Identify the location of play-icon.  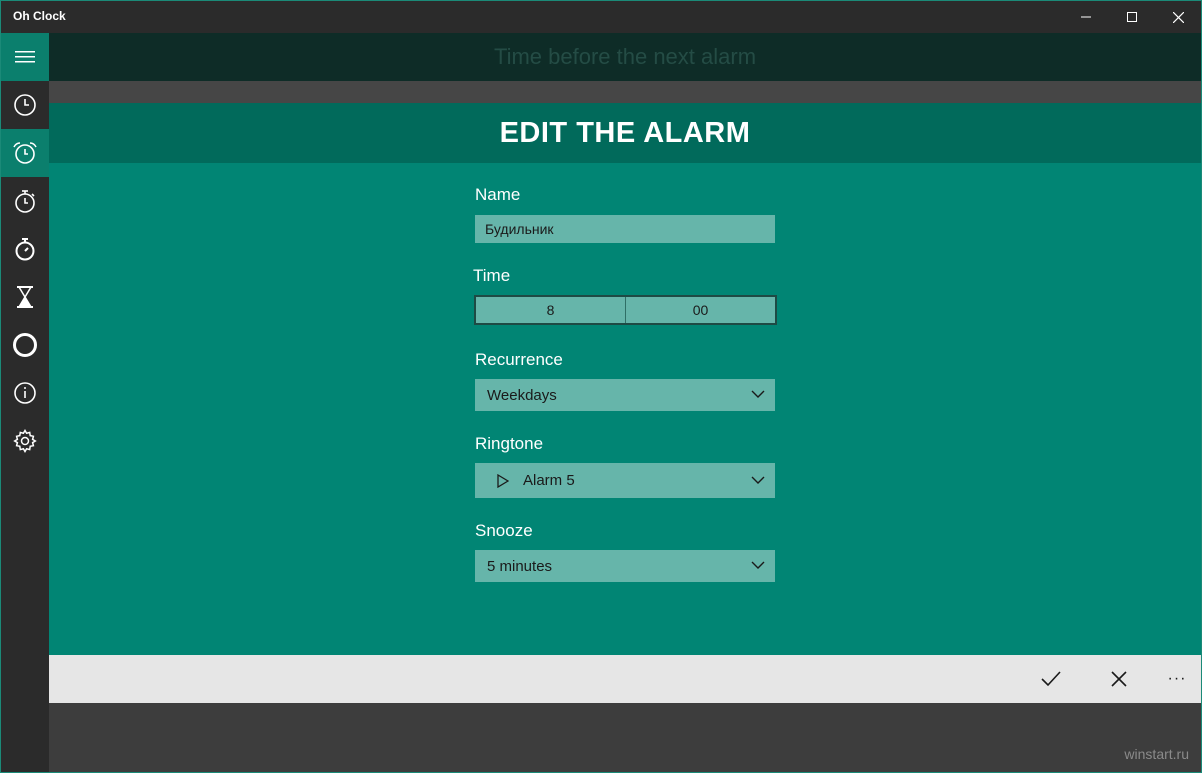
(503, 480).